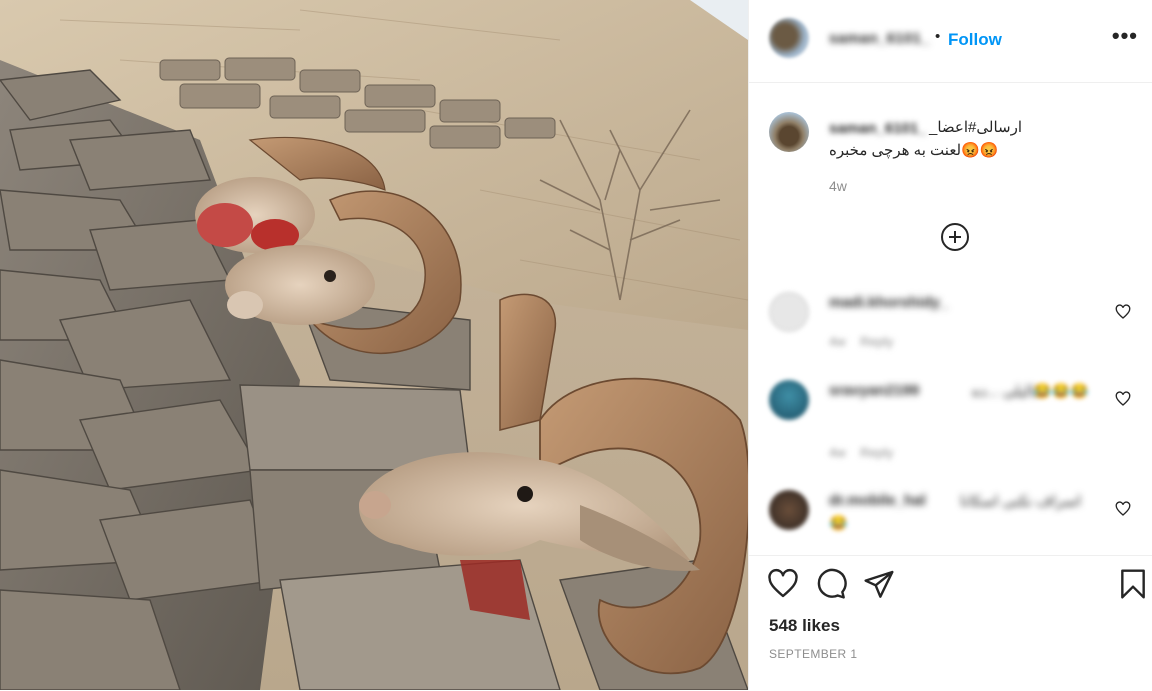  What do you see at coordinates (895, 150) in the screenshot?
I see `caption-text: لعنت به هرچی مخبره` at bounding box center [895, 150].